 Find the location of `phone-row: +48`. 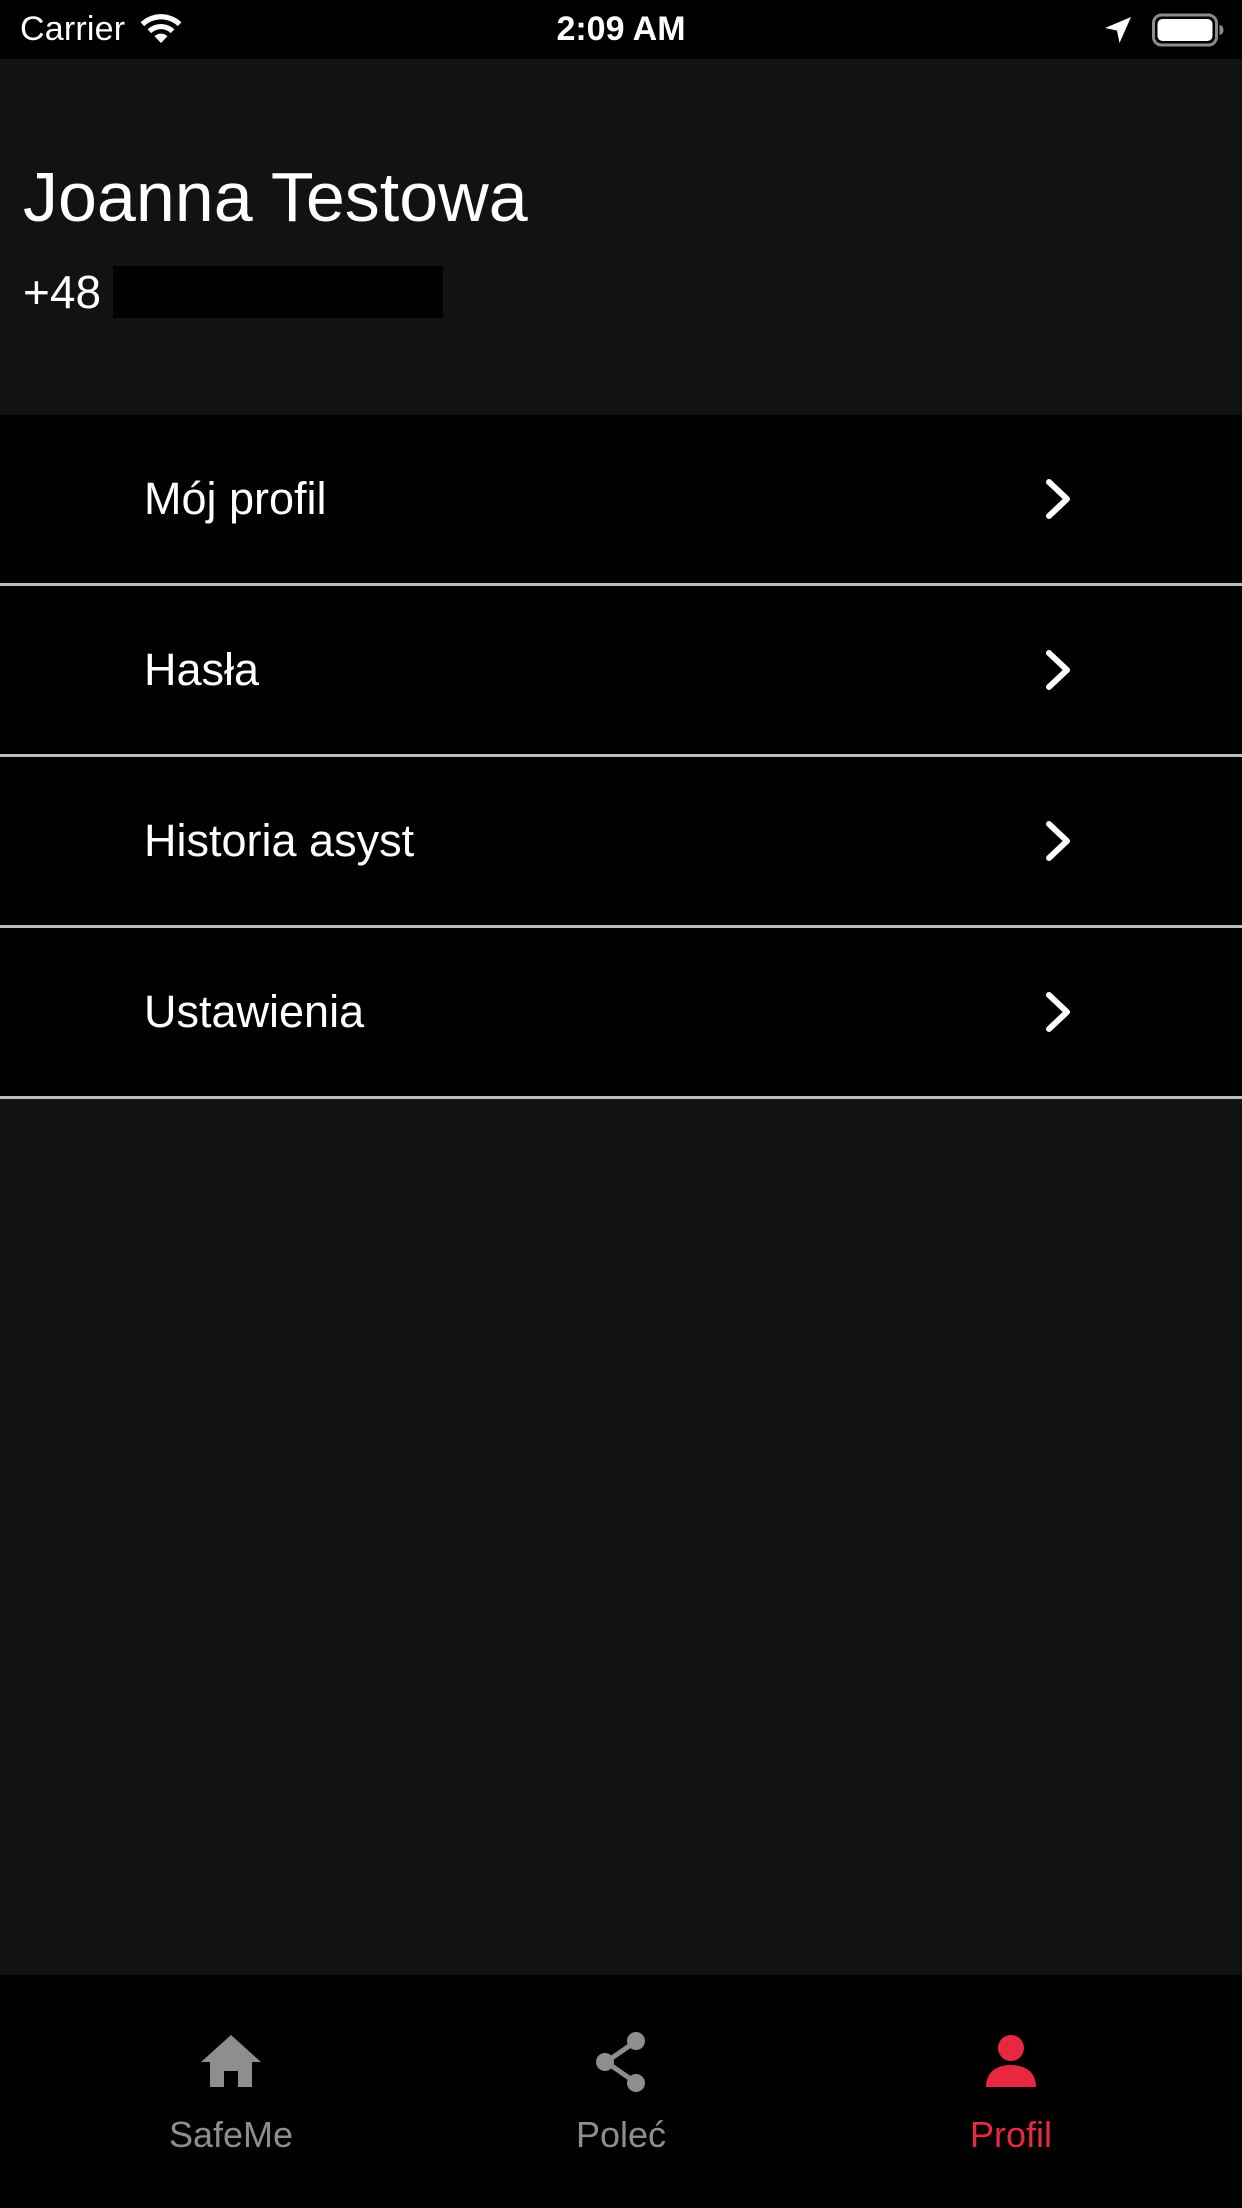

phone-row: +48 is located at coordinates (233, 292).